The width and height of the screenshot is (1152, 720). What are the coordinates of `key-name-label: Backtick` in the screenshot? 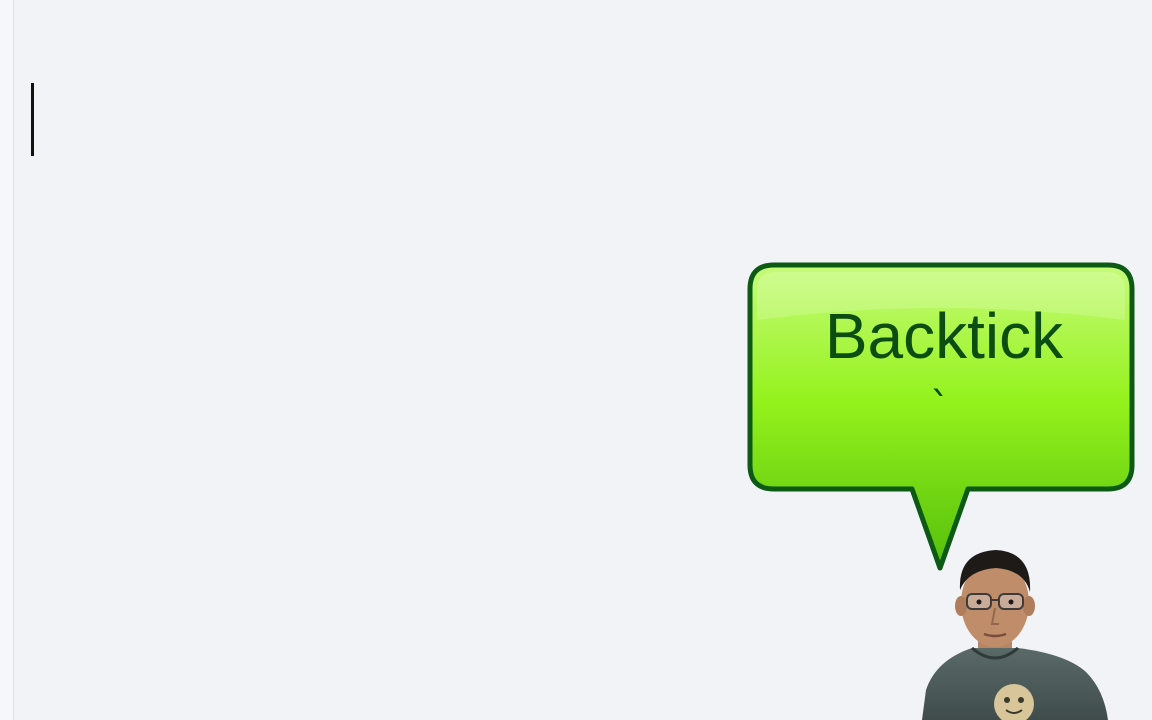 It's located at (944, 336).